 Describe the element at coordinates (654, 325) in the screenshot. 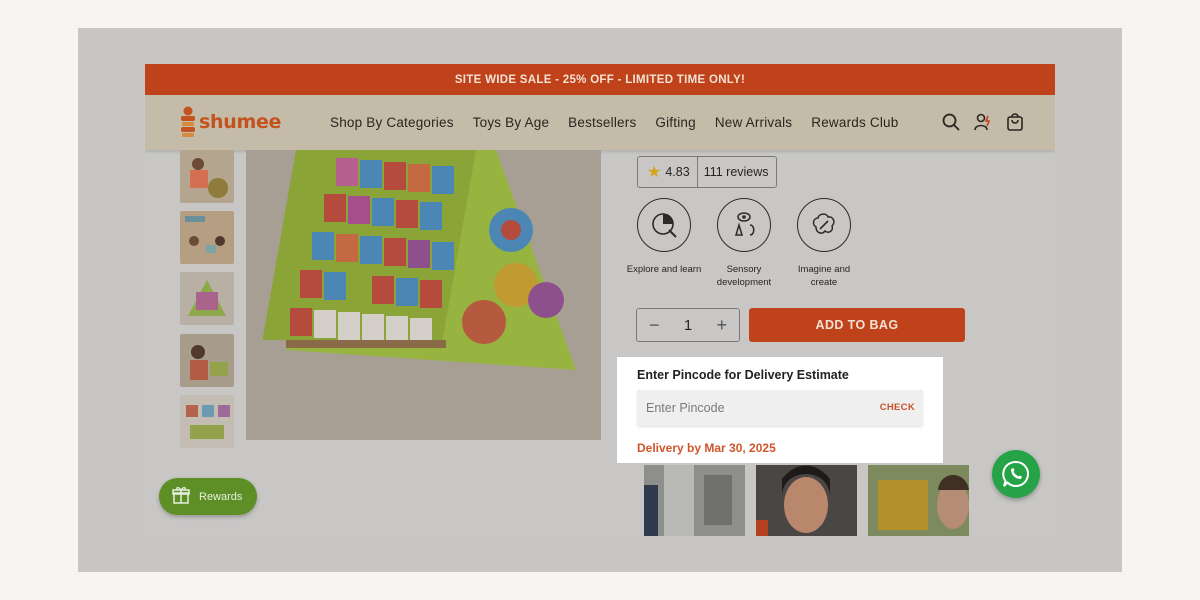

I see `decrease-quantity-button: −` at that location.